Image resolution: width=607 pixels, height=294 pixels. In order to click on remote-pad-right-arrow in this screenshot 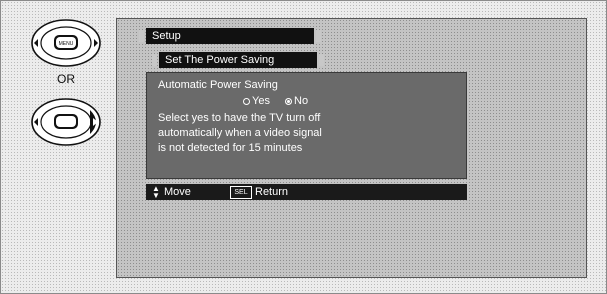, I will do `click(66, 122)`.